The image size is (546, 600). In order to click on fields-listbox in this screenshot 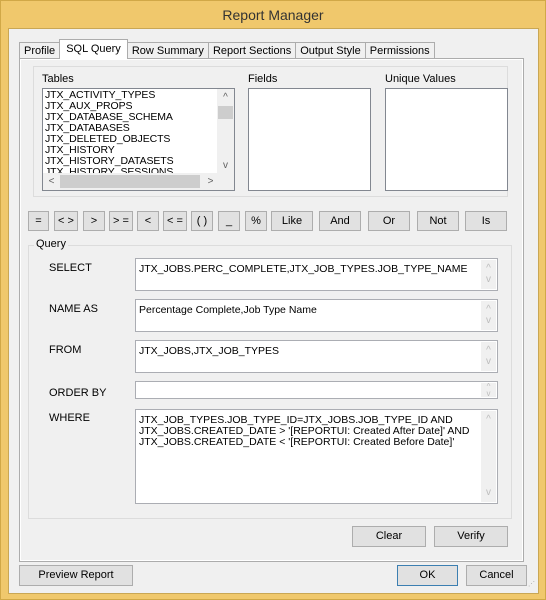, I will do `click(309, 139)`.